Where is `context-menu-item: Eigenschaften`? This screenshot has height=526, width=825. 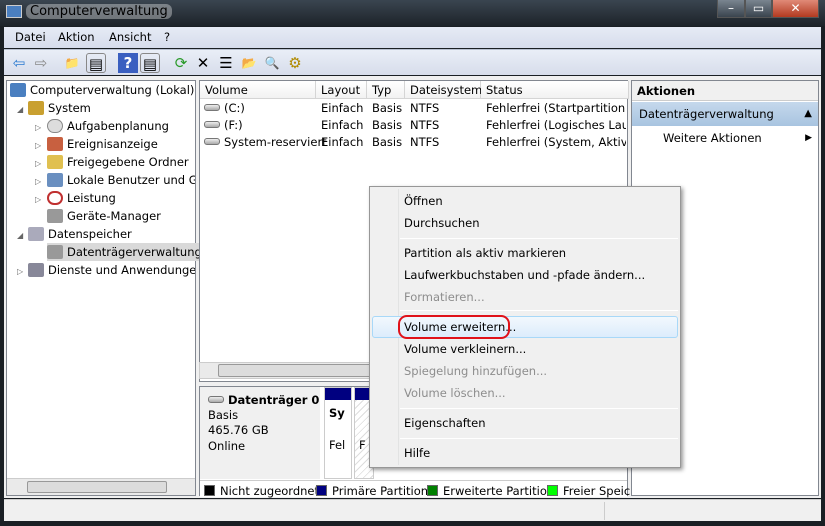
context-menu-item: Eigenschaften is located at coordinates (445, 423).